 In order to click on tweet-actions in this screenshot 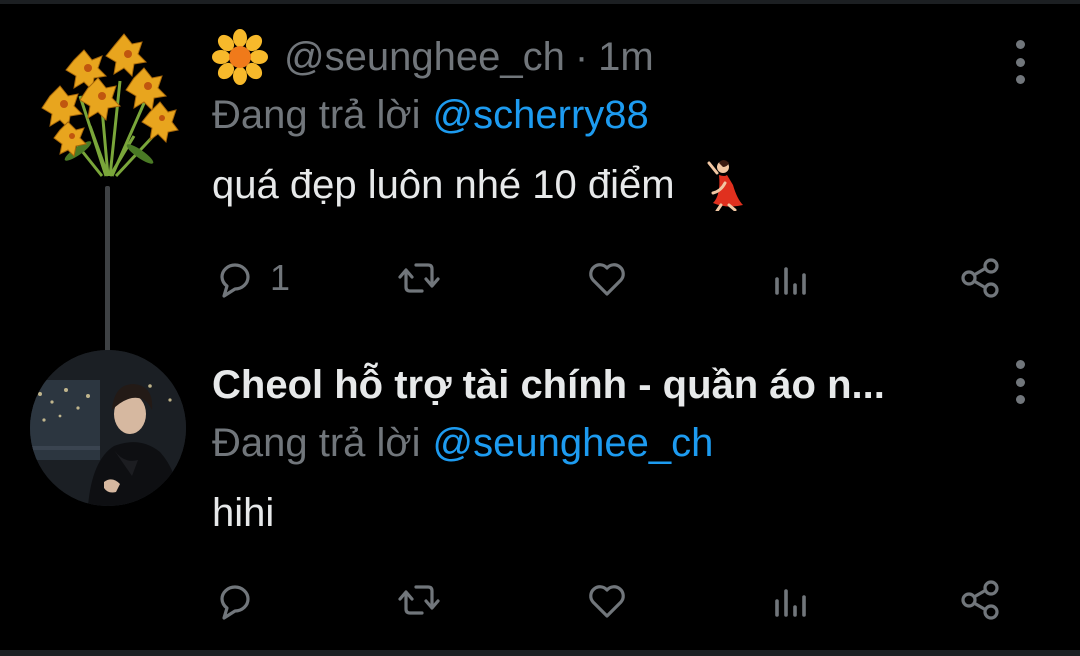, I will do `click(622, 600)`.